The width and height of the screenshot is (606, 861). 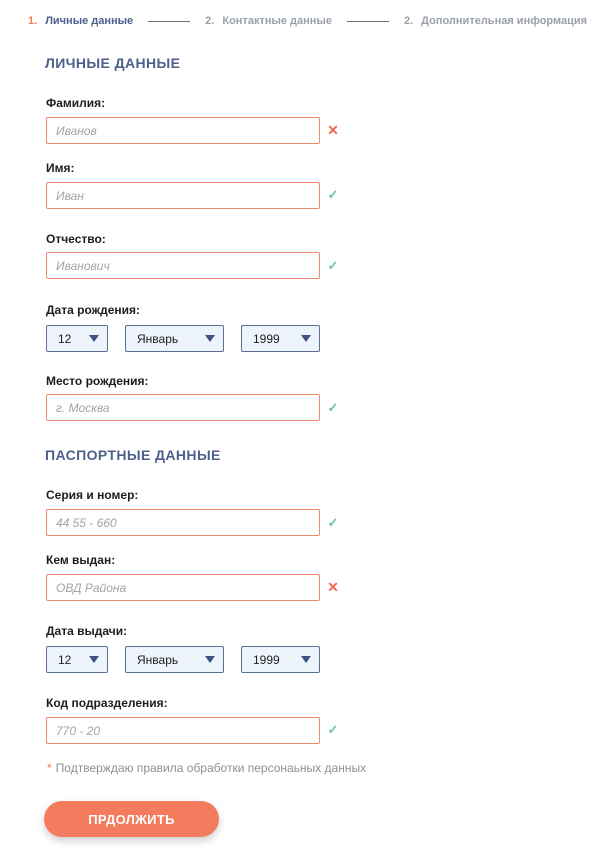 I want to click on issued-by-label: Кем выдан:, so click(x=81, y=560).